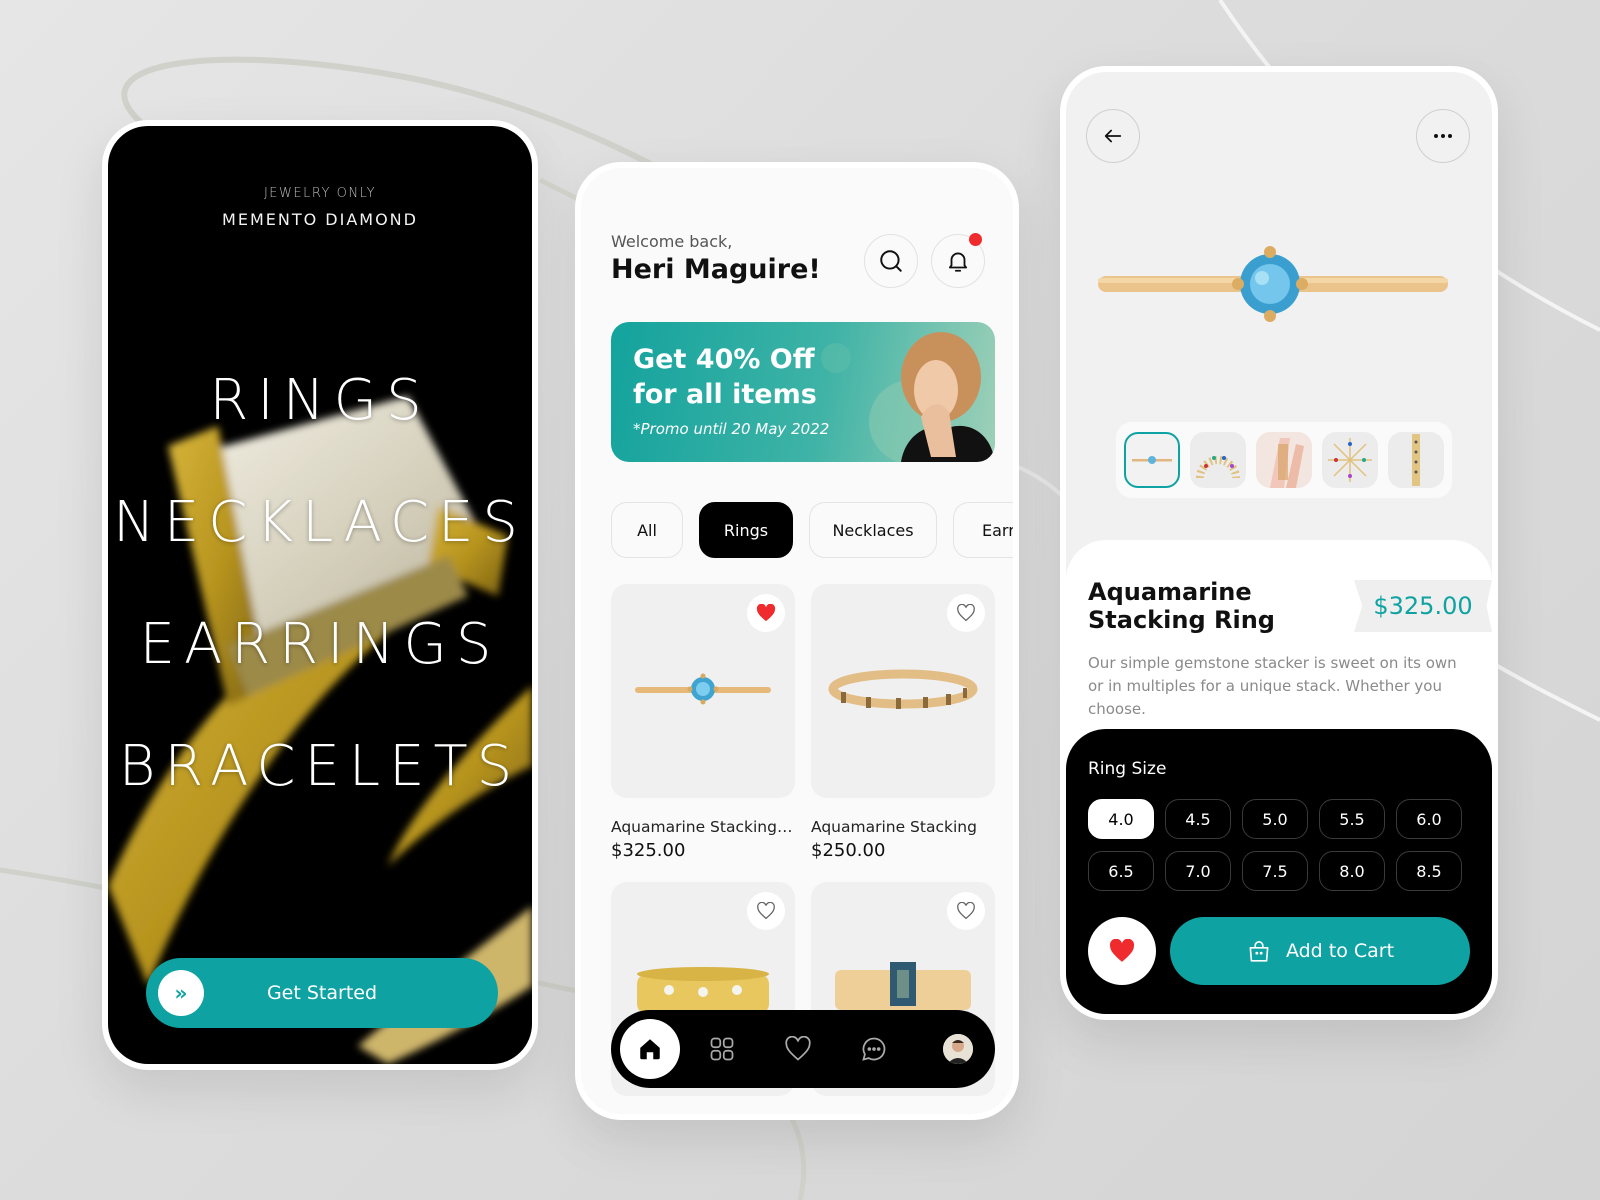 The width and height of the screenshot is (1600, 1200). Describe the element at coordinates (724, 359) in the screenshot. I see `promo-title-line1: Get 40% Off` at that location.